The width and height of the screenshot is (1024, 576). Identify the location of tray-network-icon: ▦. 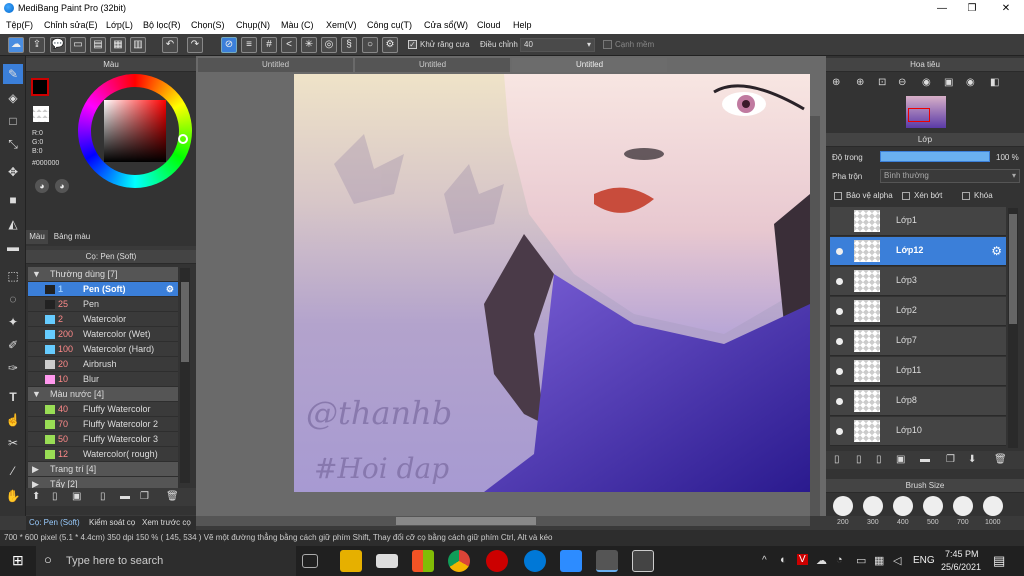
(879, 560).